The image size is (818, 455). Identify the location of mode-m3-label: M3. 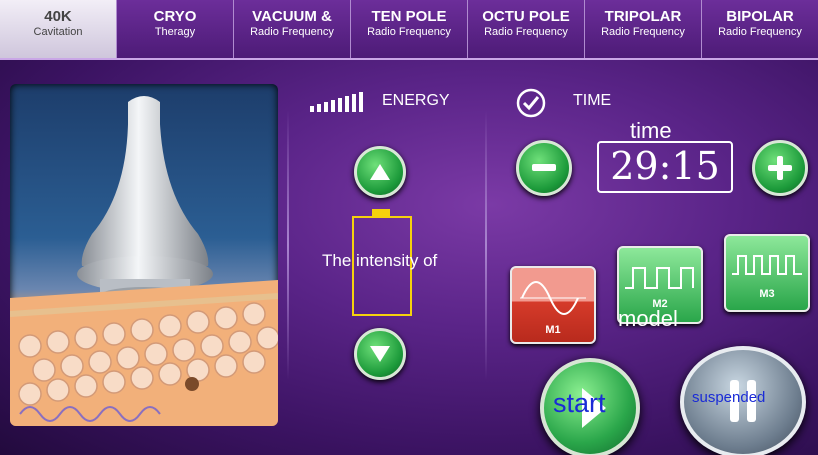
(767, 294).